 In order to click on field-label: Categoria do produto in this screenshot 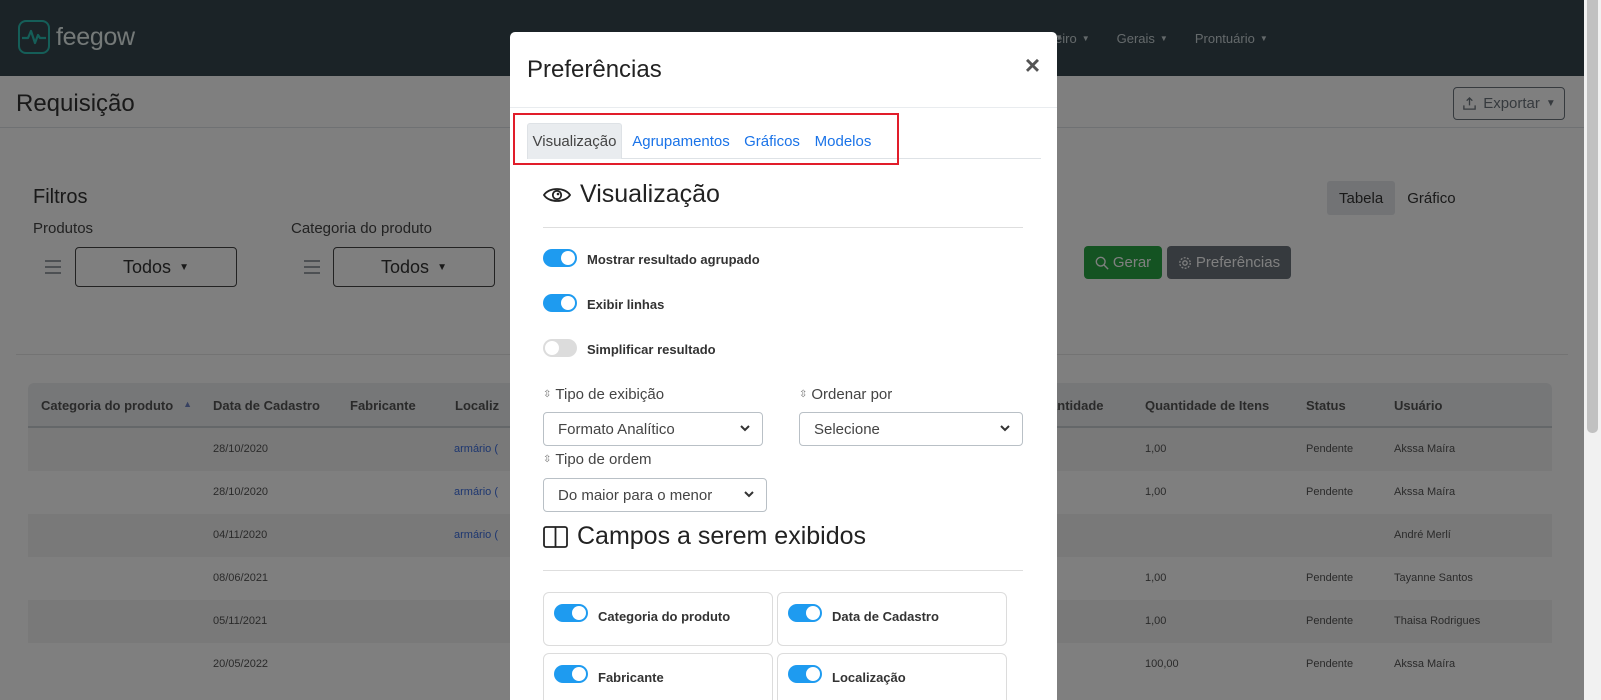, I will do `click(664, 616)`.